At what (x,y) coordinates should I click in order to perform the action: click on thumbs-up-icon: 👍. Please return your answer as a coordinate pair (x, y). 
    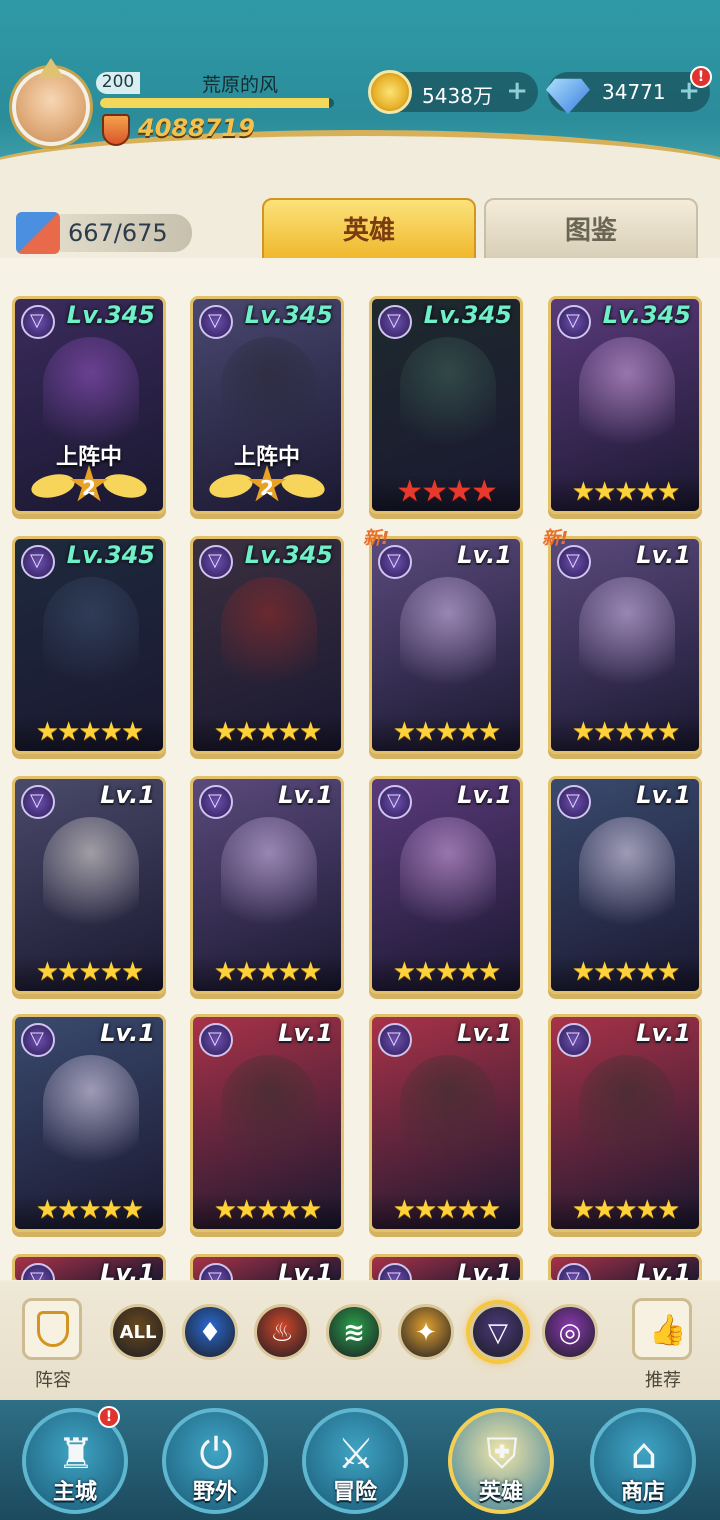
    Looking at the image, I should click on (668, 1330).